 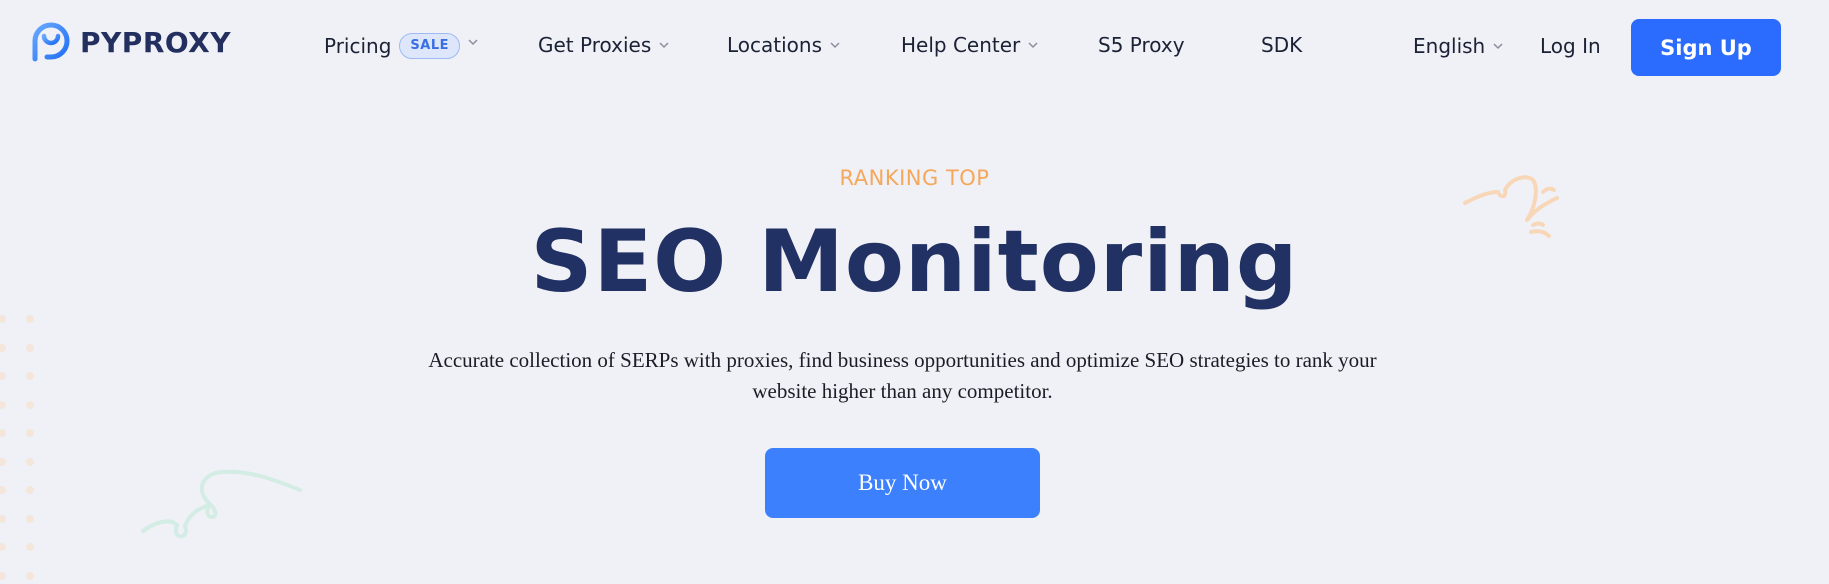 What do you see at coordinates (51, 42) in the screenshot?
I see `pyproxy-logo-icon` at bounding box center [51, 42].